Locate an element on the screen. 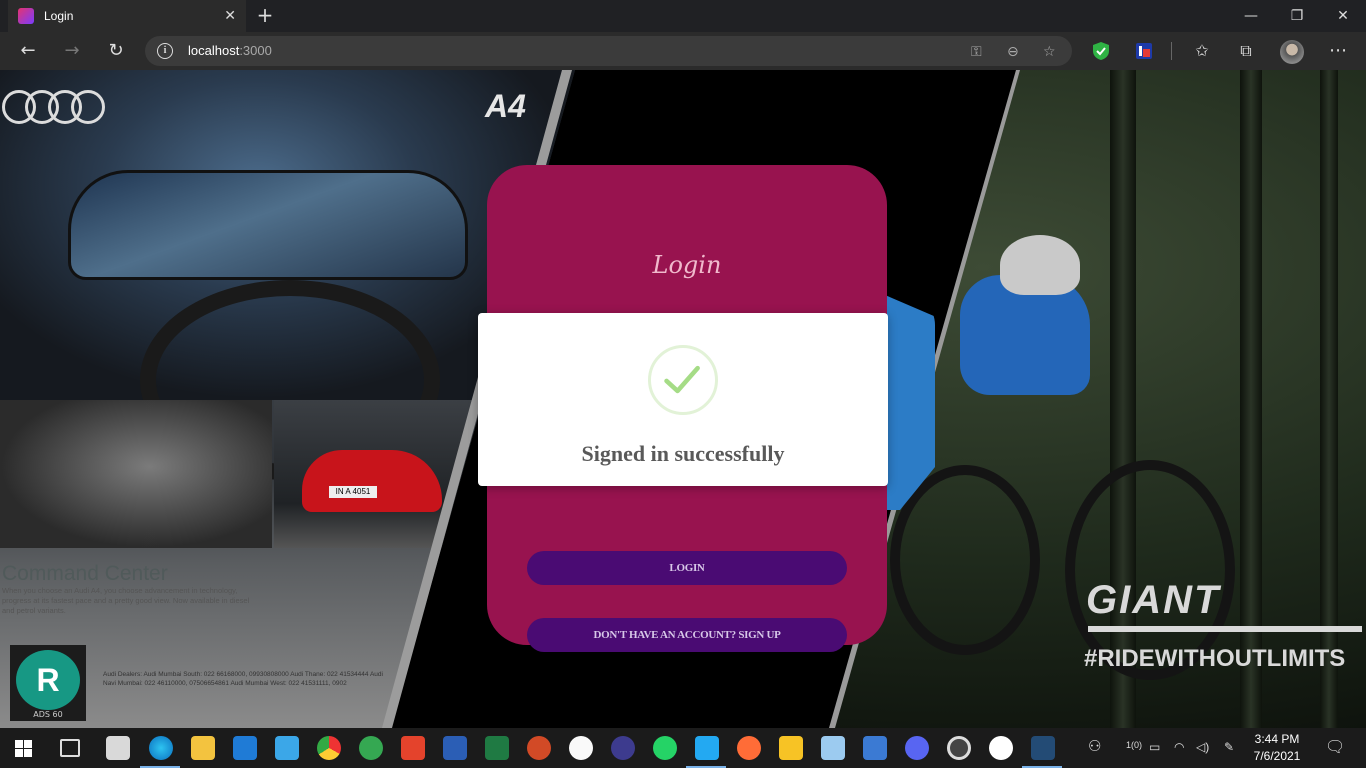 This screenshot has width=1366, height=768. vscode-icon is located at coordinates (707, 748).